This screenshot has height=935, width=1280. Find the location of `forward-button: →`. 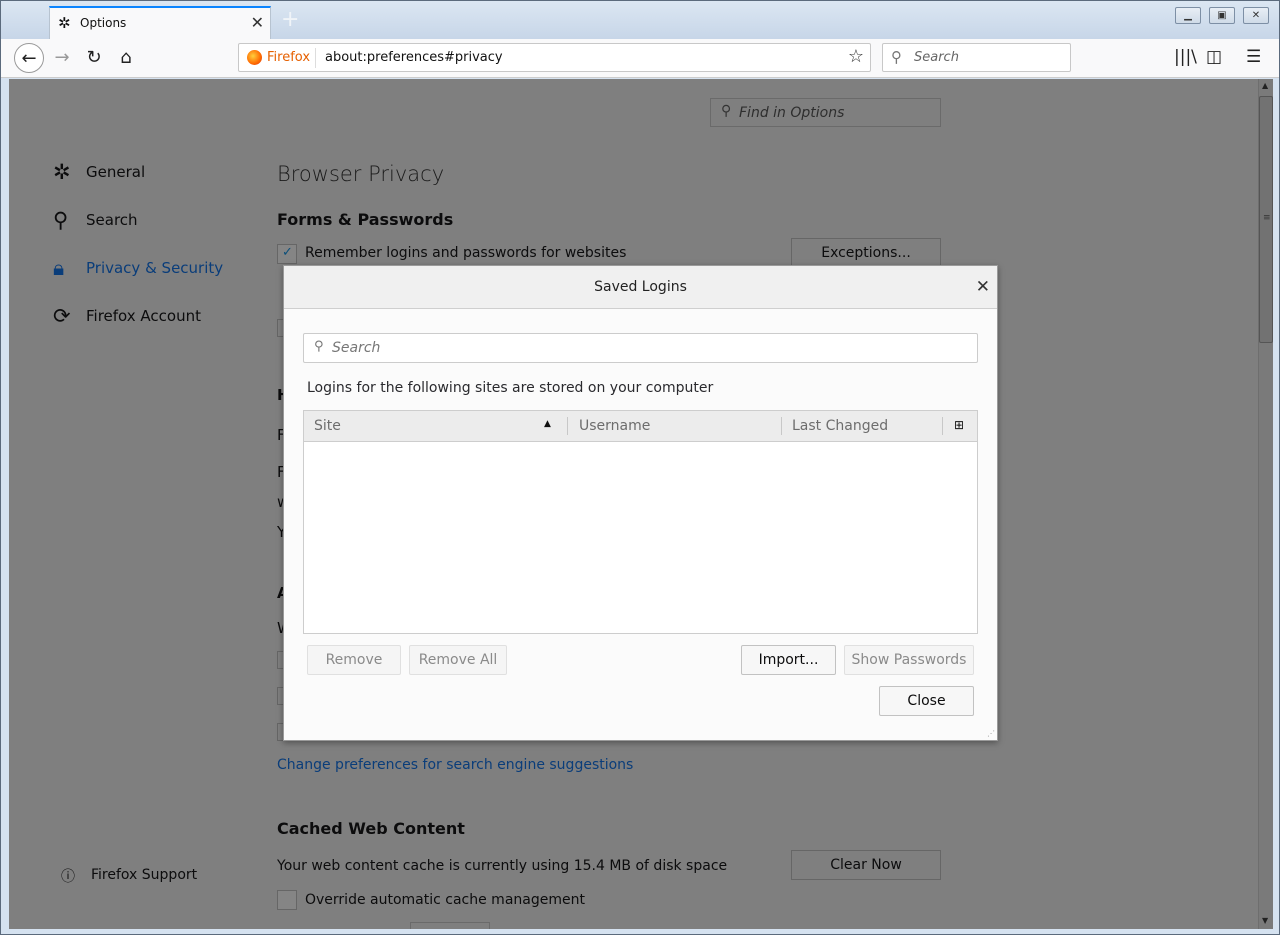

forward-button: → is located at coordinates (62, 58).